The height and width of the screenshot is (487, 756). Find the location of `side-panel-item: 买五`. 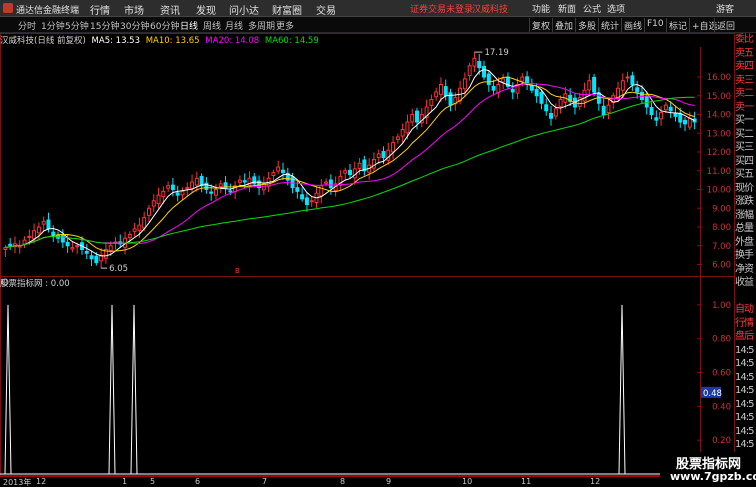

side-panel-item: 买五 is located at coordinates (744, 174).